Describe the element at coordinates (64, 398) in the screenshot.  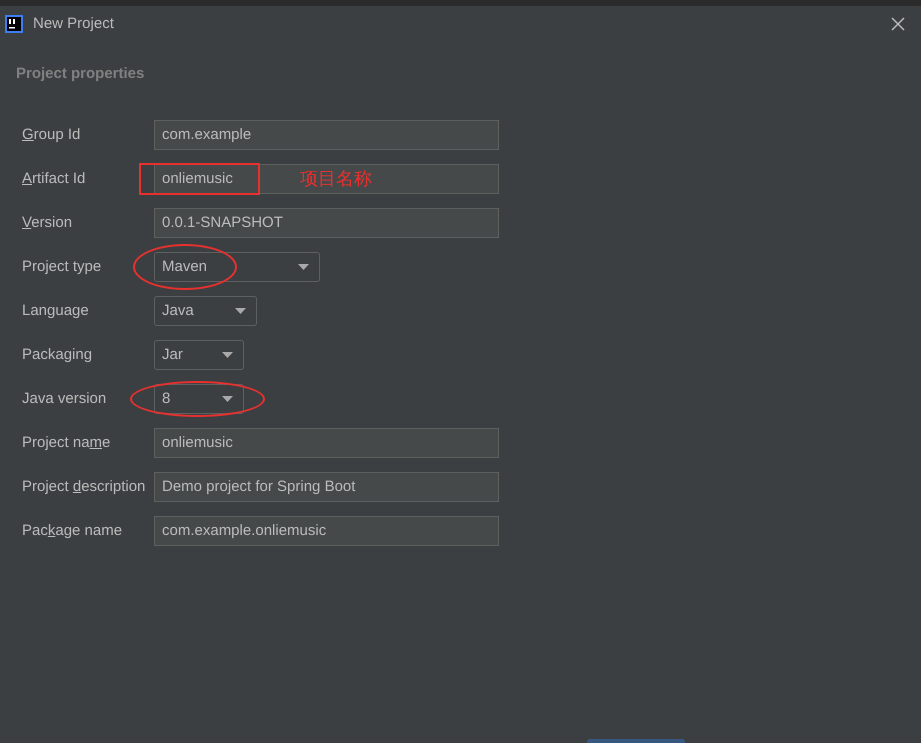
I see `field-label: Java version` at that location.